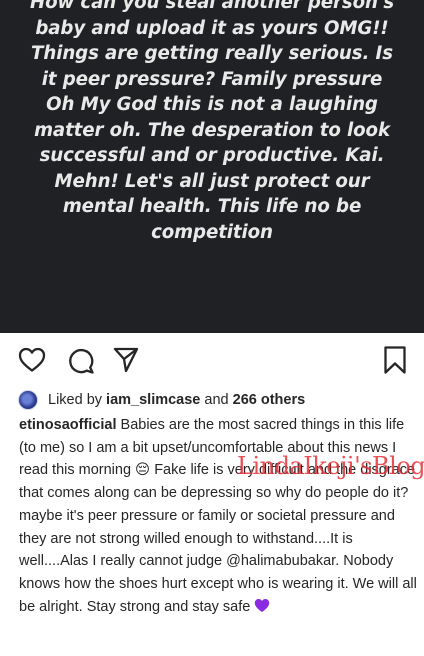 This screenshot has height=656, width=424. Describe the element at coordinates (28, 400) in the screenshot. I see `avatar` at that location.